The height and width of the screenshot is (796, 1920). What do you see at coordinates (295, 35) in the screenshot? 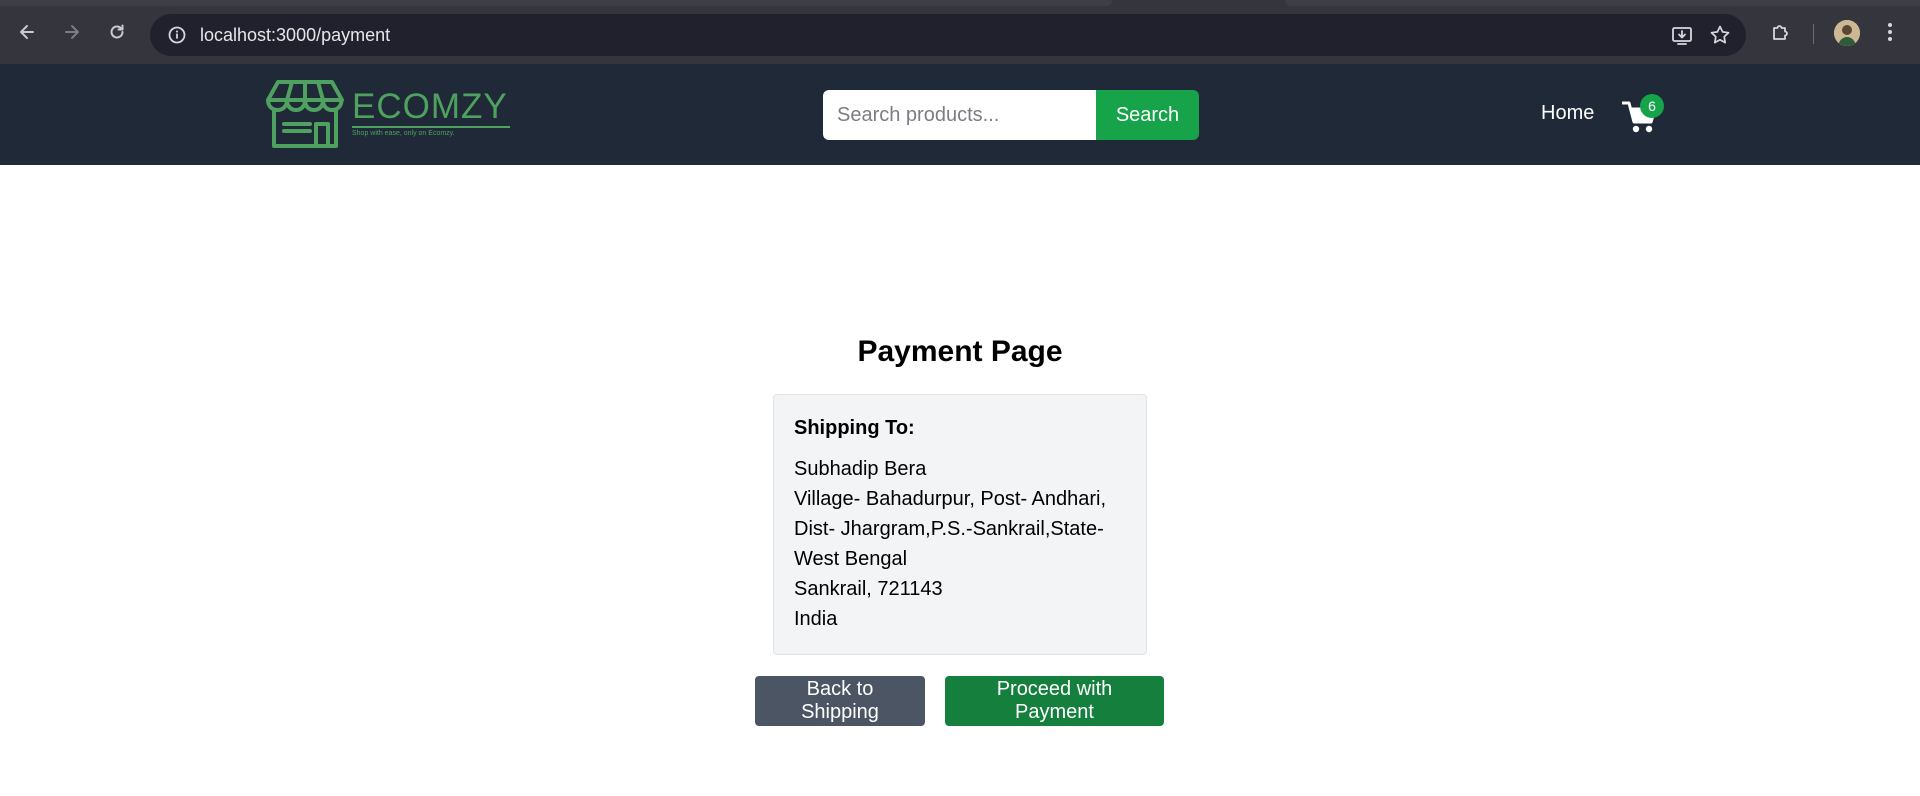
I see `url-text: localhost:3000/payment` at bounding box center [295, 35].